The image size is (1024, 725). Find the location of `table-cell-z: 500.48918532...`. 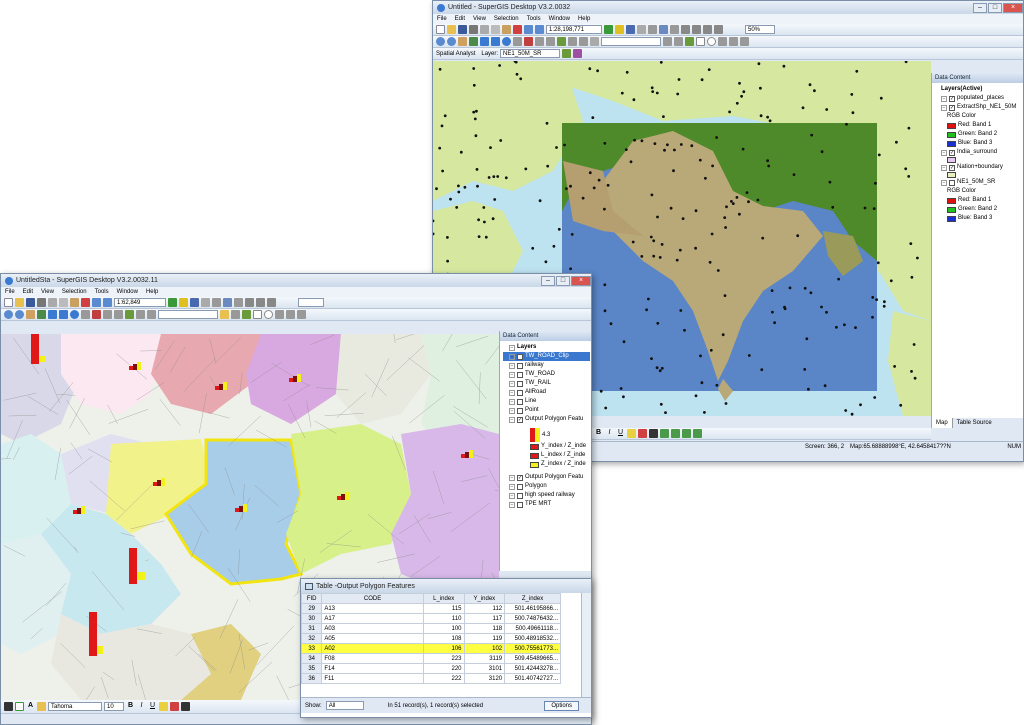

table-cell-z: 500.48918532... is located at coordinates (532, 638).